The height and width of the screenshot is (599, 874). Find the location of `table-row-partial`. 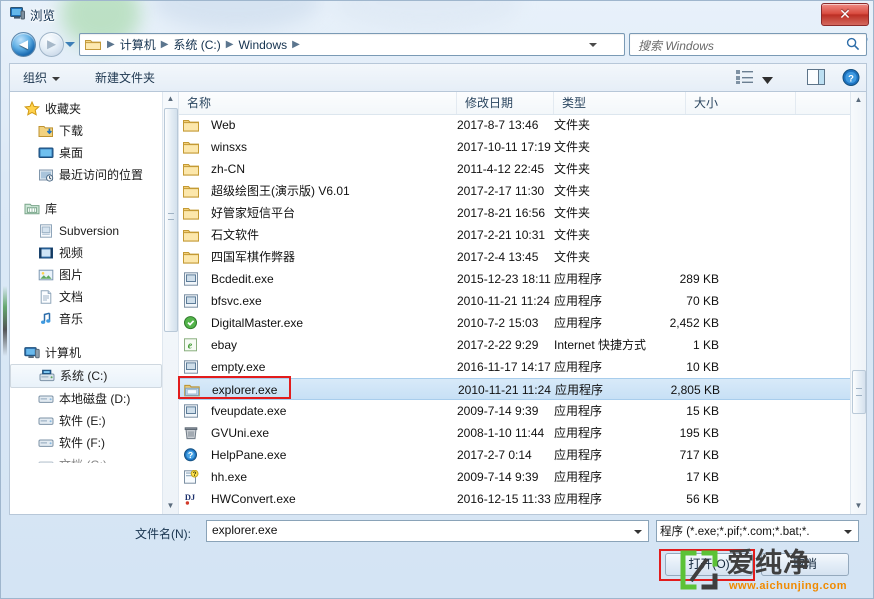

table-row-partial is located at coordinates (515, 512).